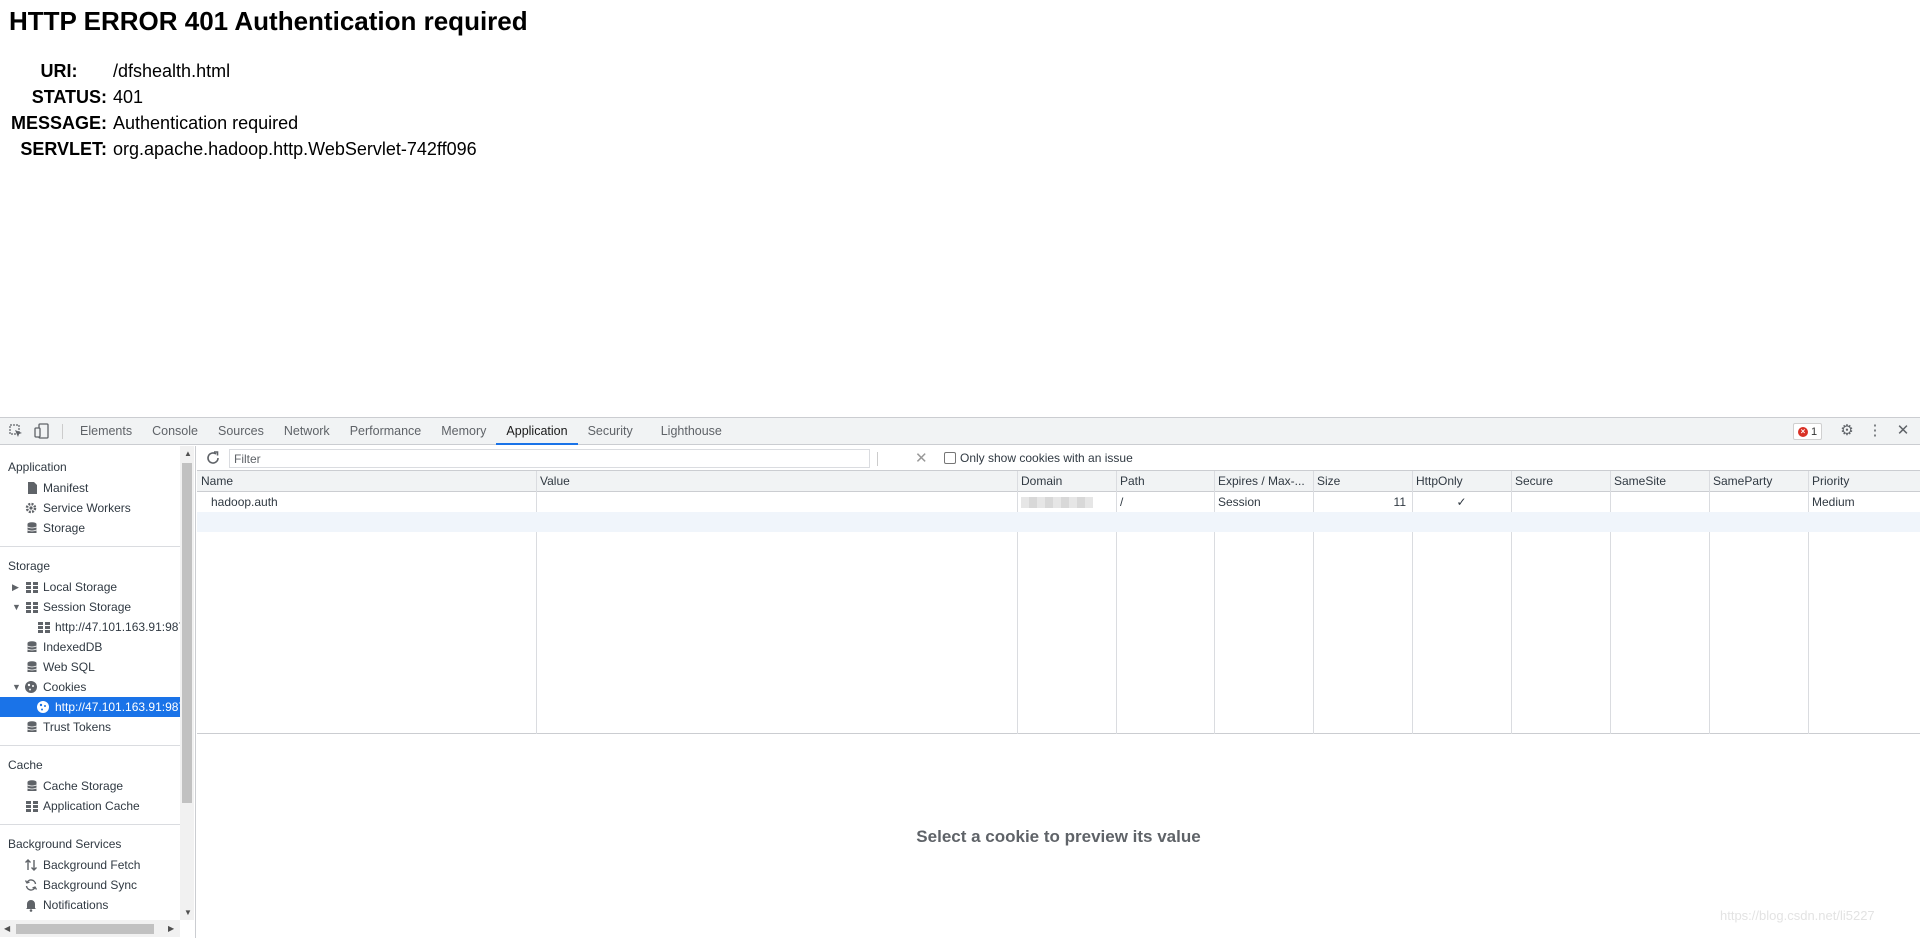 This screenshot has width=1920, height=938. What do you see at coordinates (32, 727) in the screenshot?
I see `database-icon` at bounding box center [32, 727].